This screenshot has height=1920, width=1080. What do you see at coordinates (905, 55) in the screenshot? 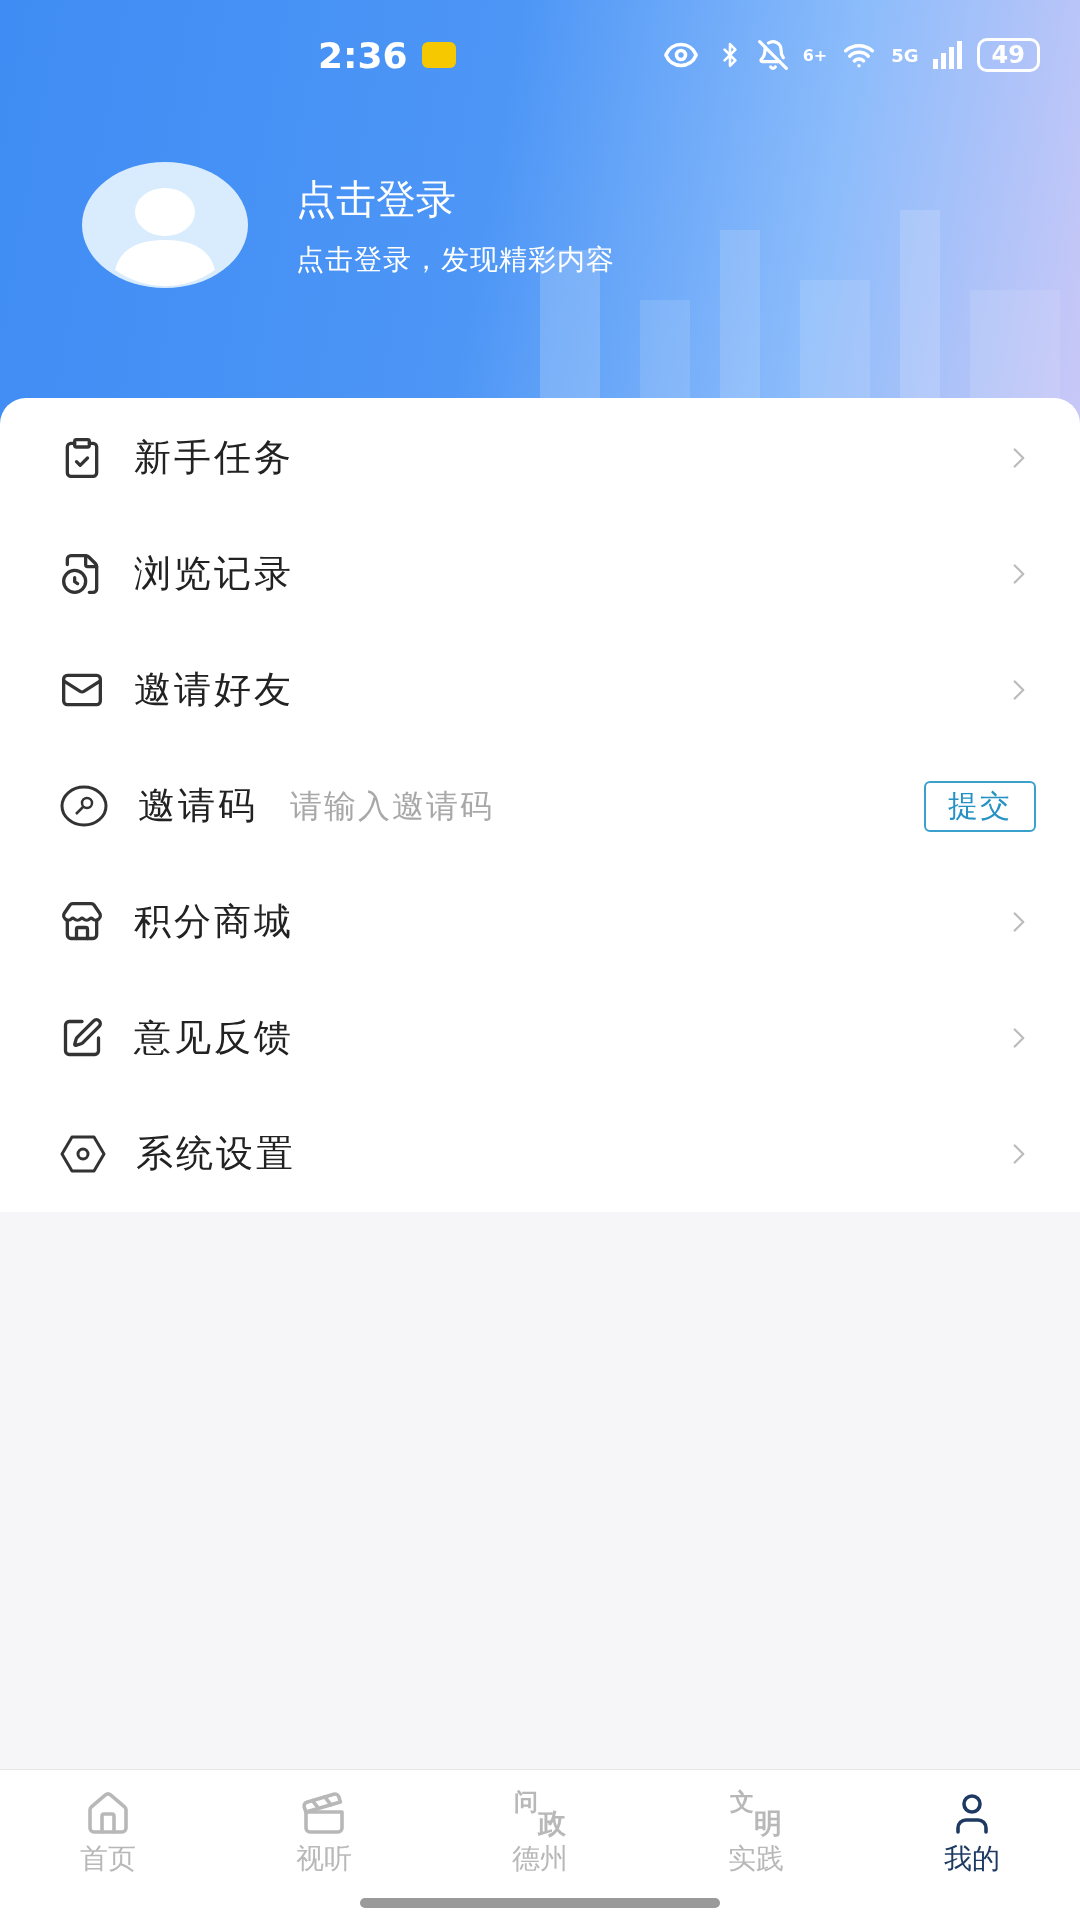
I see `network-label: 5G` at bounding box center [905, 55].